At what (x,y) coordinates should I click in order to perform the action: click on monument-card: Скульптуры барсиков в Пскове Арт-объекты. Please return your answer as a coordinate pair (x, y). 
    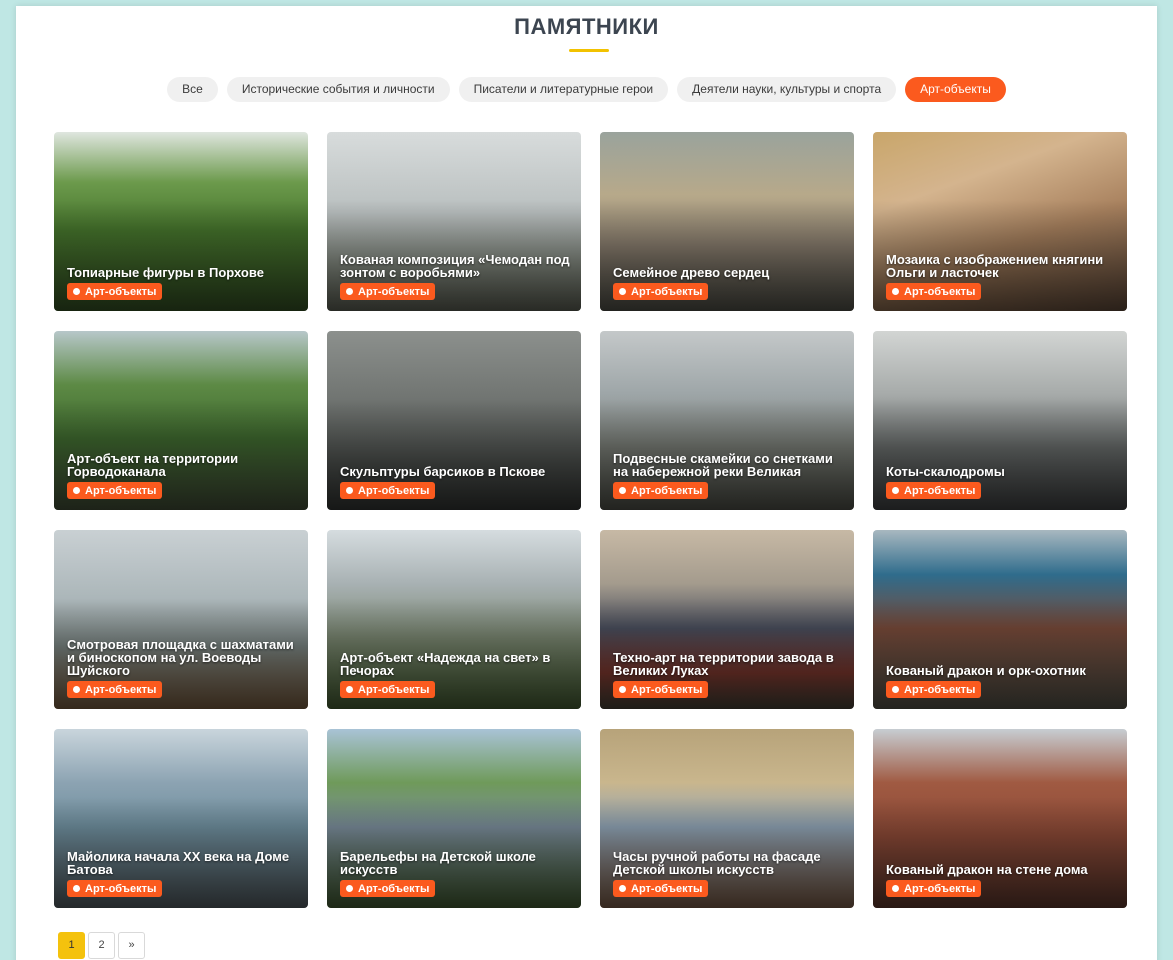
    Looking at the image, I should click on (454, 420).